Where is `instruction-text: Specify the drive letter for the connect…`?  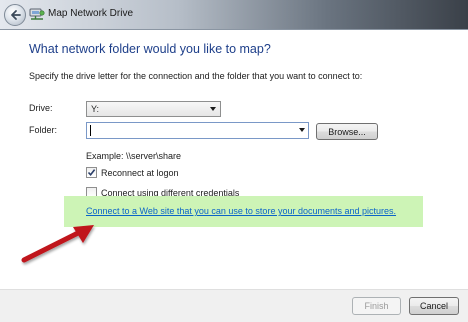
instruction-text: Specify the drive letter for the connect… is located at coordinates (196, 76).